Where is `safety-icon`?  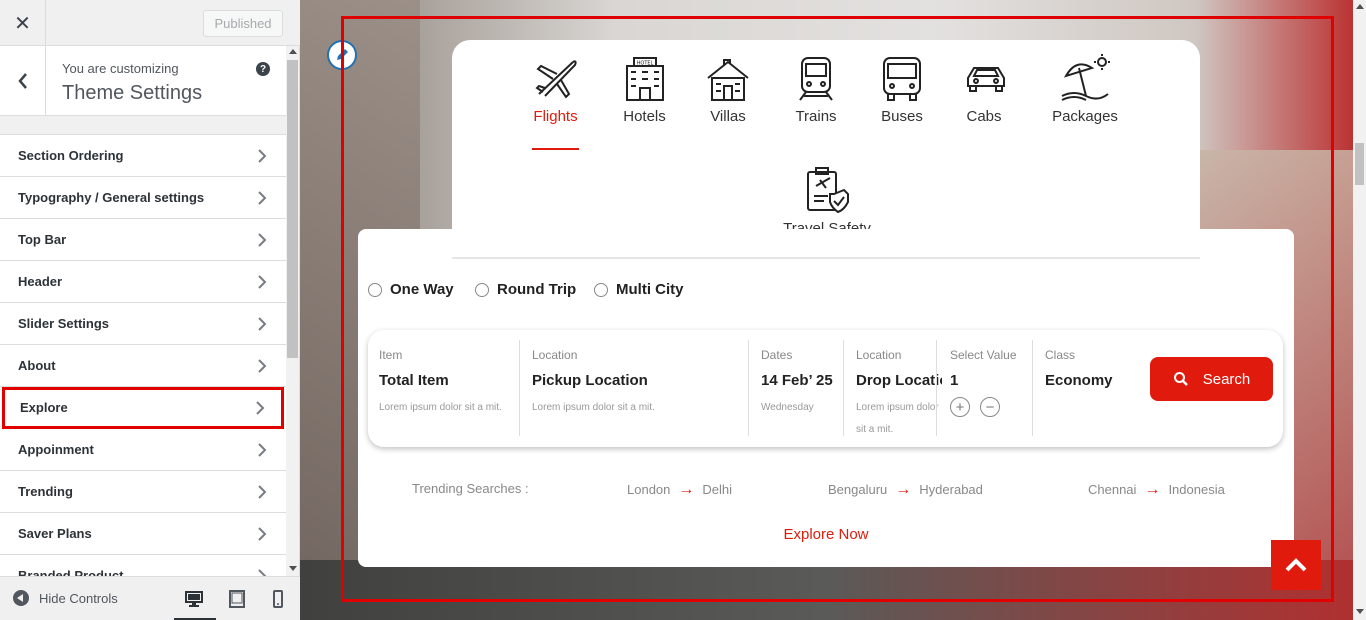
safety-icon is located at coordinates (828, 190).